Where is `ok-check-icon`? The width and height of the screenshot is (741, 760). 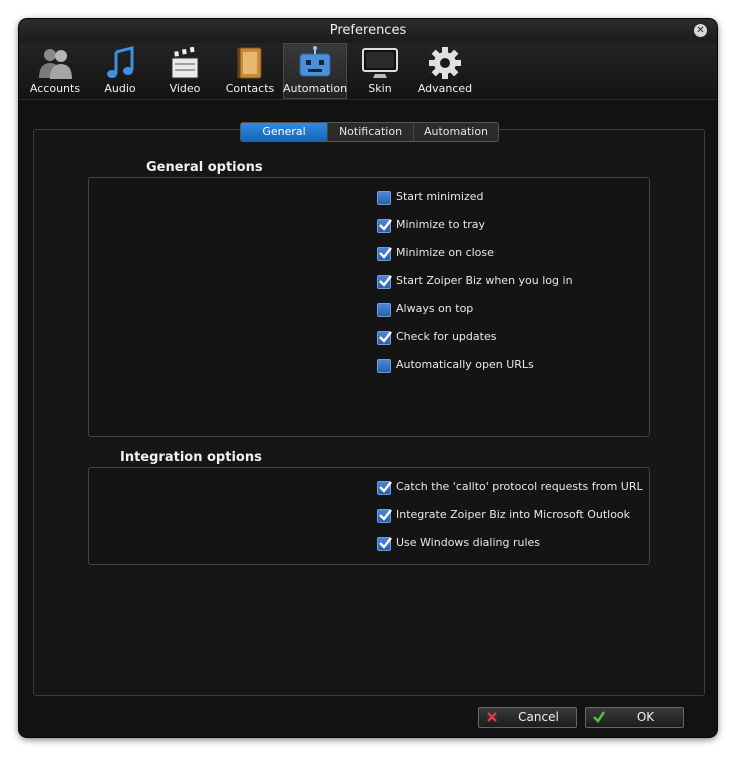
ok-check-icon is located at coordinates (599, 717).